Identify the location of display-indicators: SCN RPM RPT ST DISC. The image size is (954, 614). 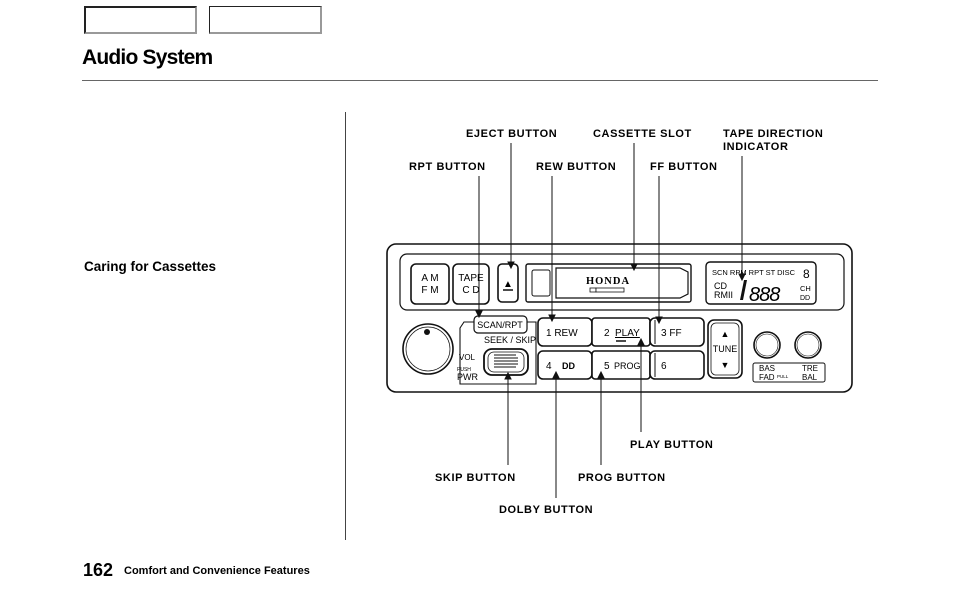
(754, 272).